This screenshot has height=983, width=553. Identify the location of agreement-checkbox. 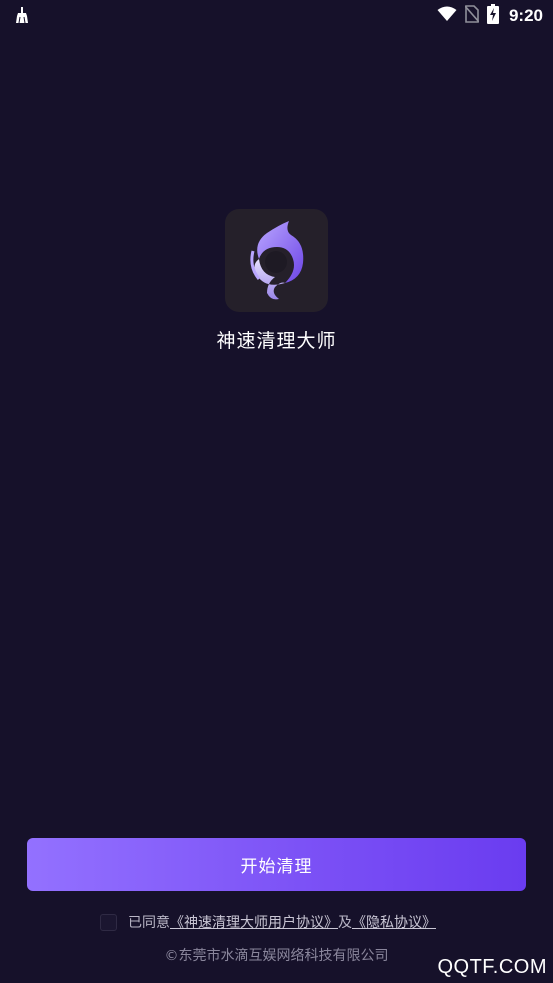
(108, 922).